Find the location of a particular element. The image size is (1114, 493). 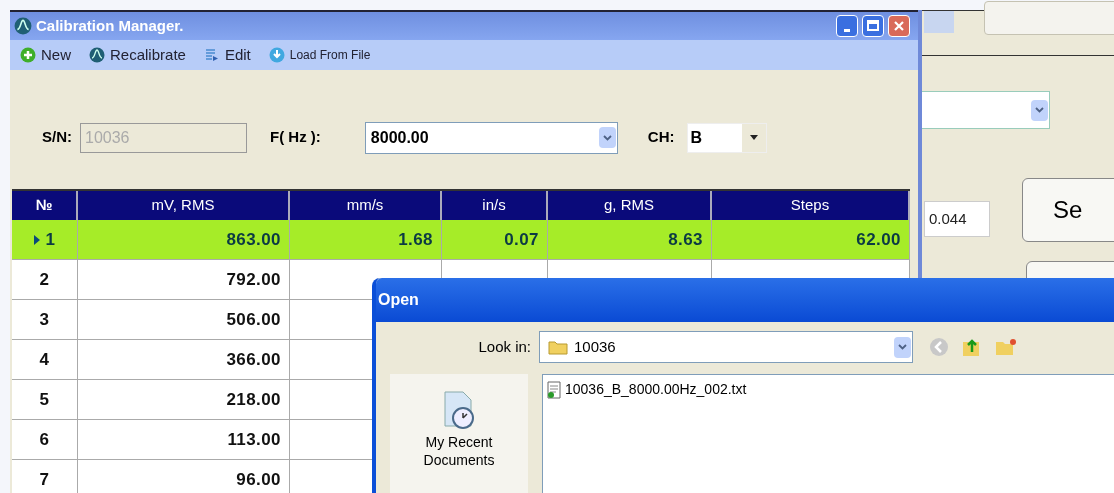

table-cell-text: 4 is located at coordinates (44, 359).